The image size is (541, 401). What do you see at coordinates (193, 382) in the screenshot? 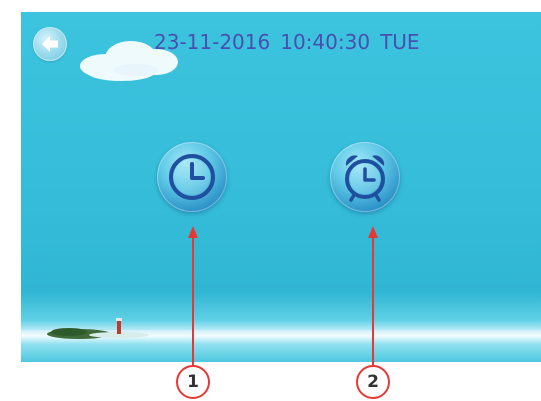
I see `annotation-marker-1: 1` at bounding box center [193, 382].